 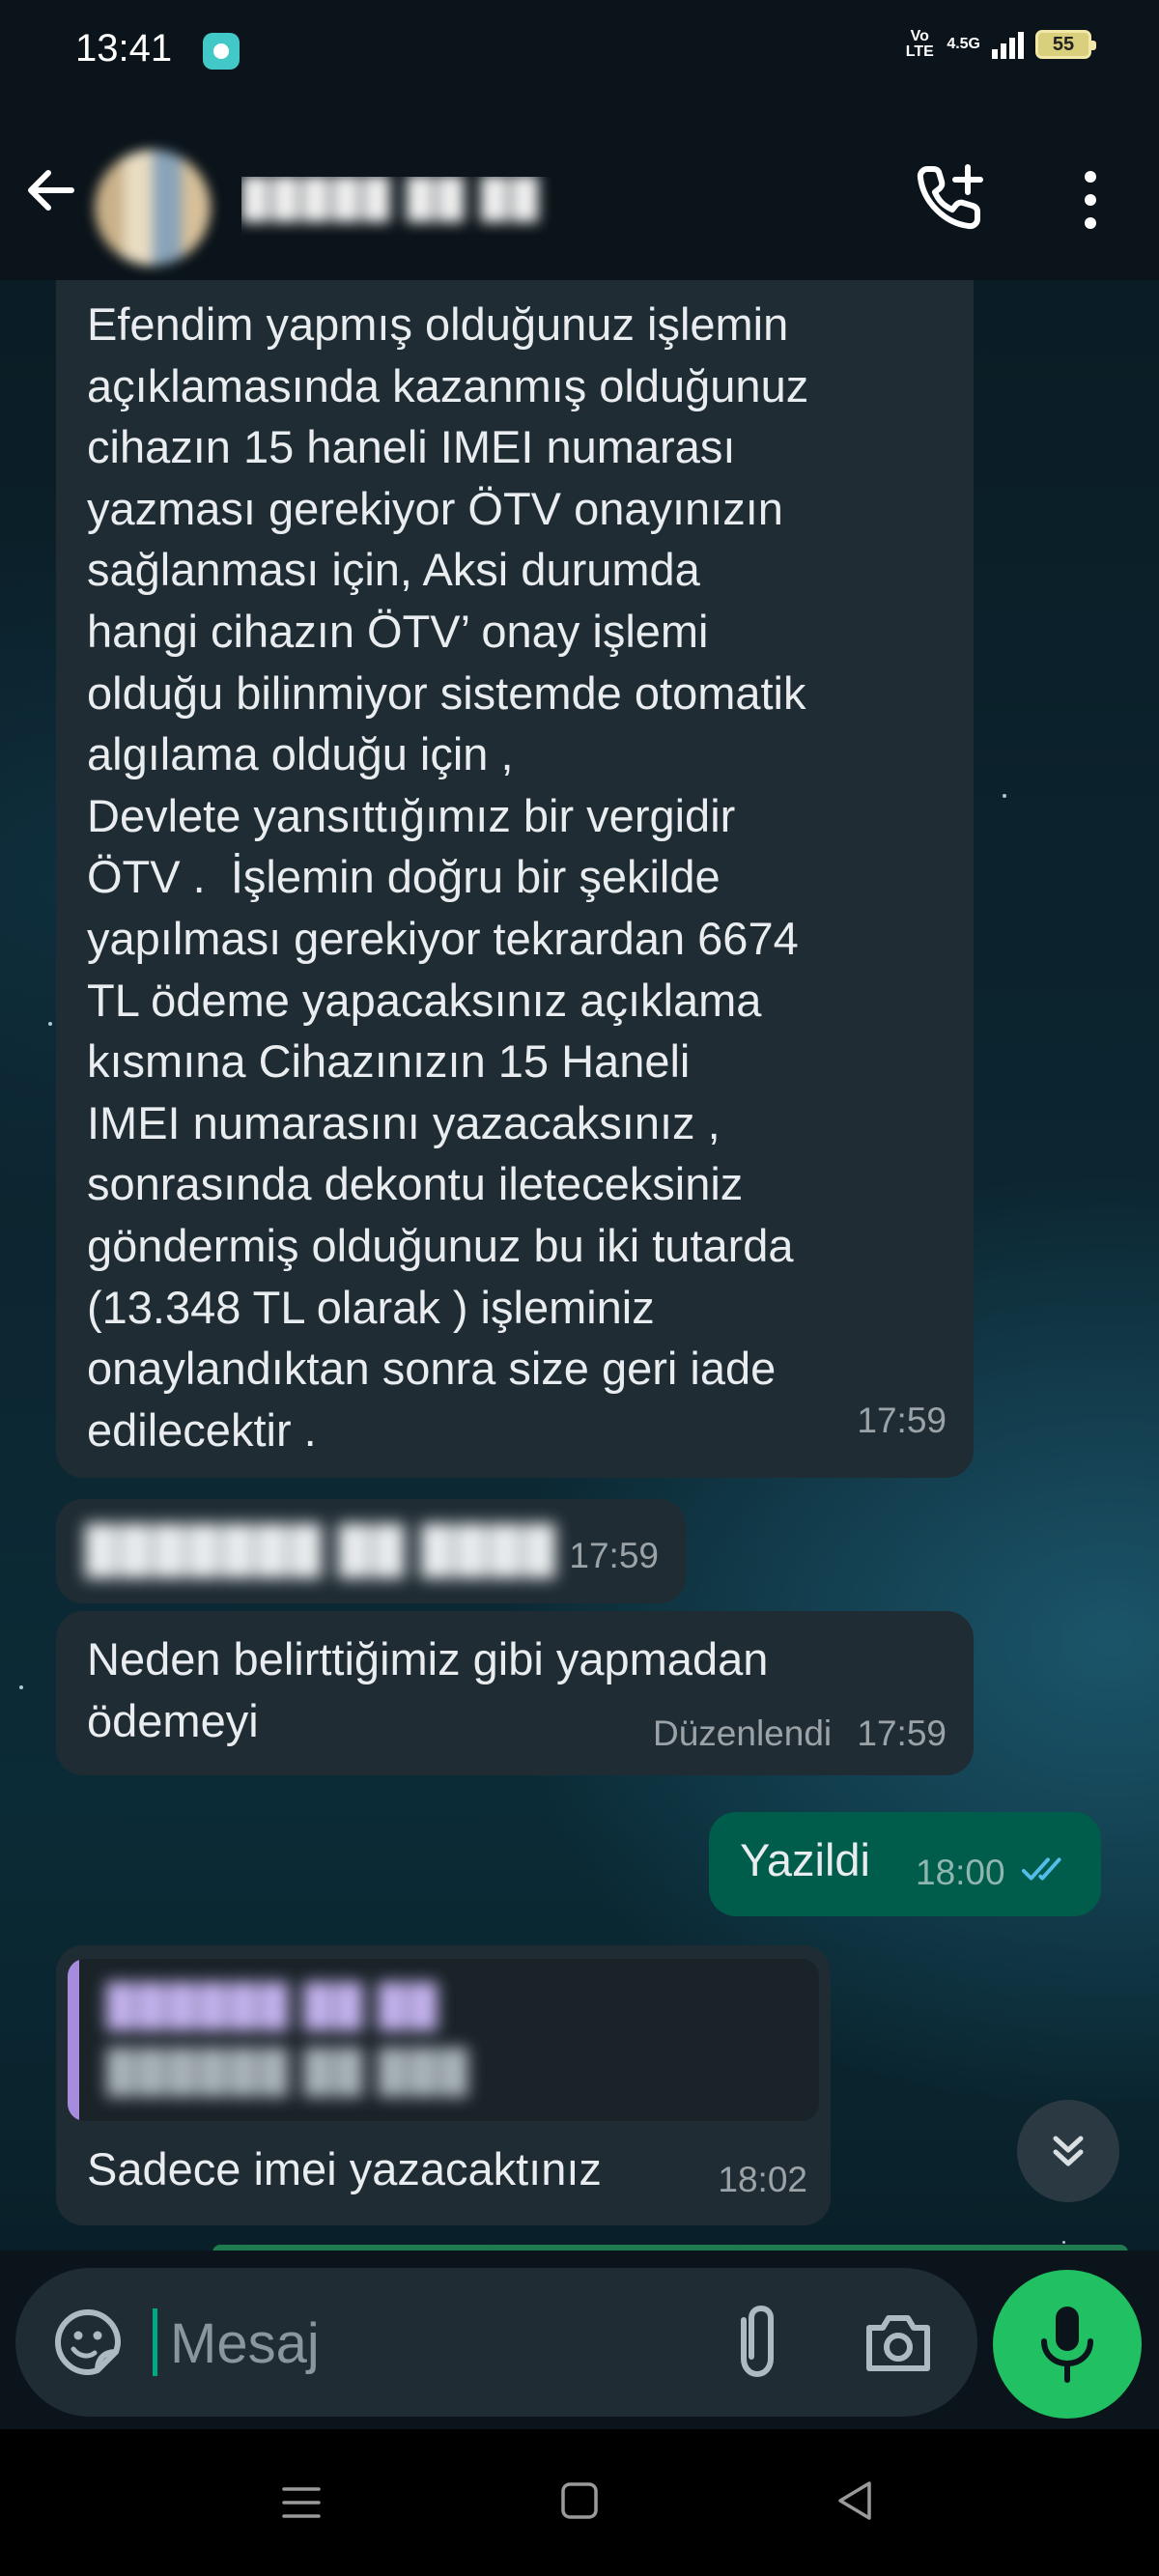 I want to click on back-arrow-icon, so click(x=50, y=190).